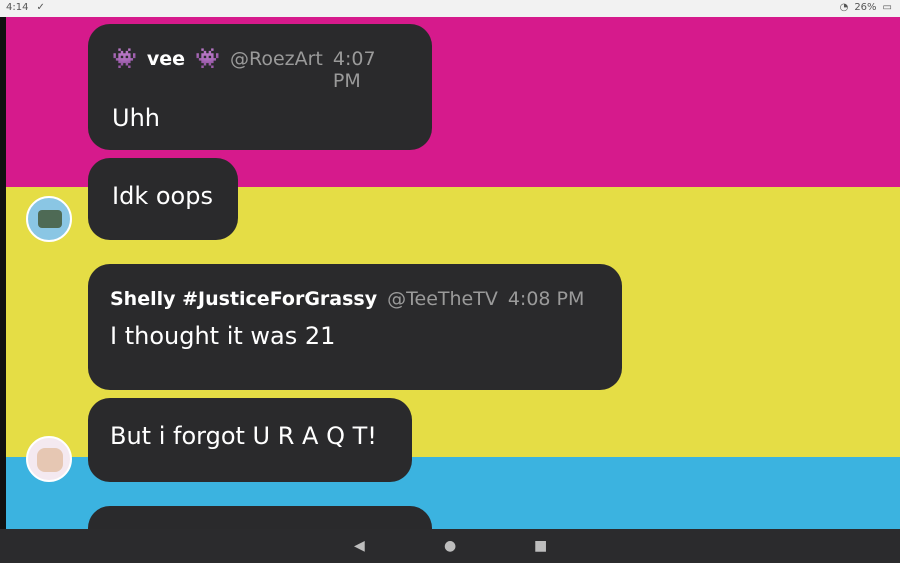 This screenshot has width=900, height=563. What do you see at coordinates (354, 70) in the screenshot?
I see `message-time: 4:07 PM` at bounding box center [354, 70].